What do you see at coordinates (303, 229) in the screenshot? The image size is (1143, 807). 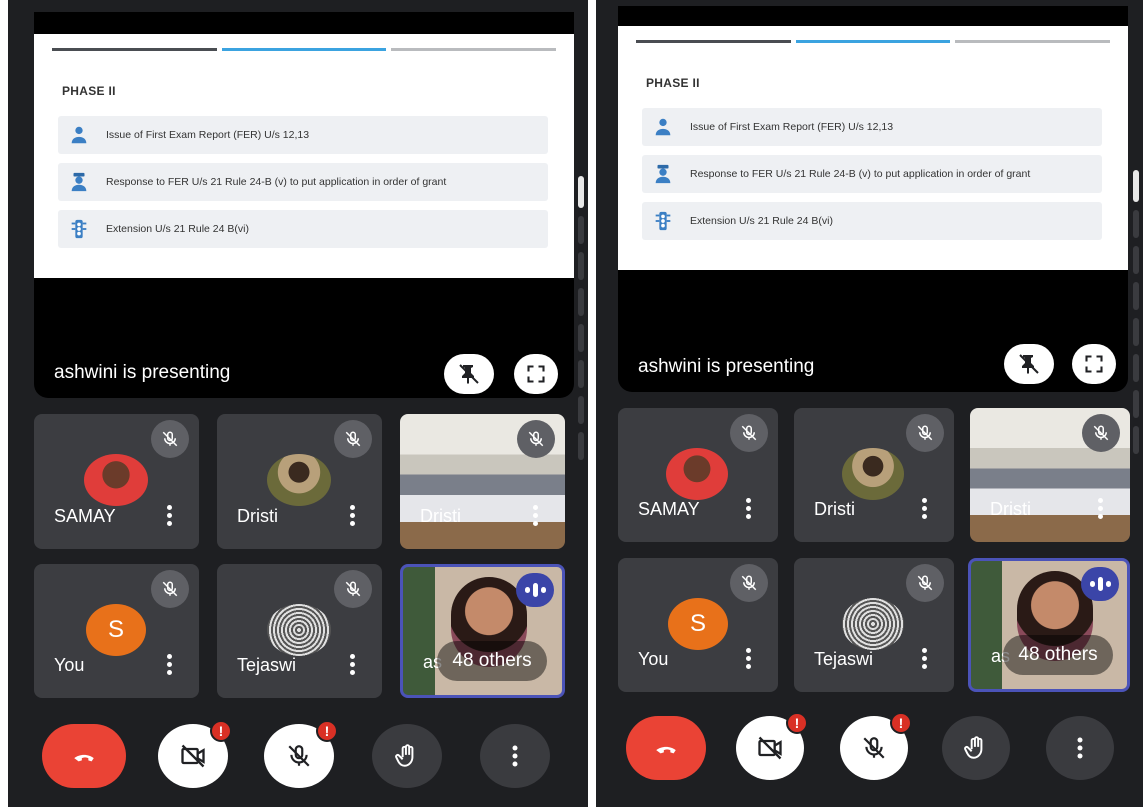 I see `slide-row: Extension U/s 21 Rule 24 B(vi)` at bounding box center [303, 229].